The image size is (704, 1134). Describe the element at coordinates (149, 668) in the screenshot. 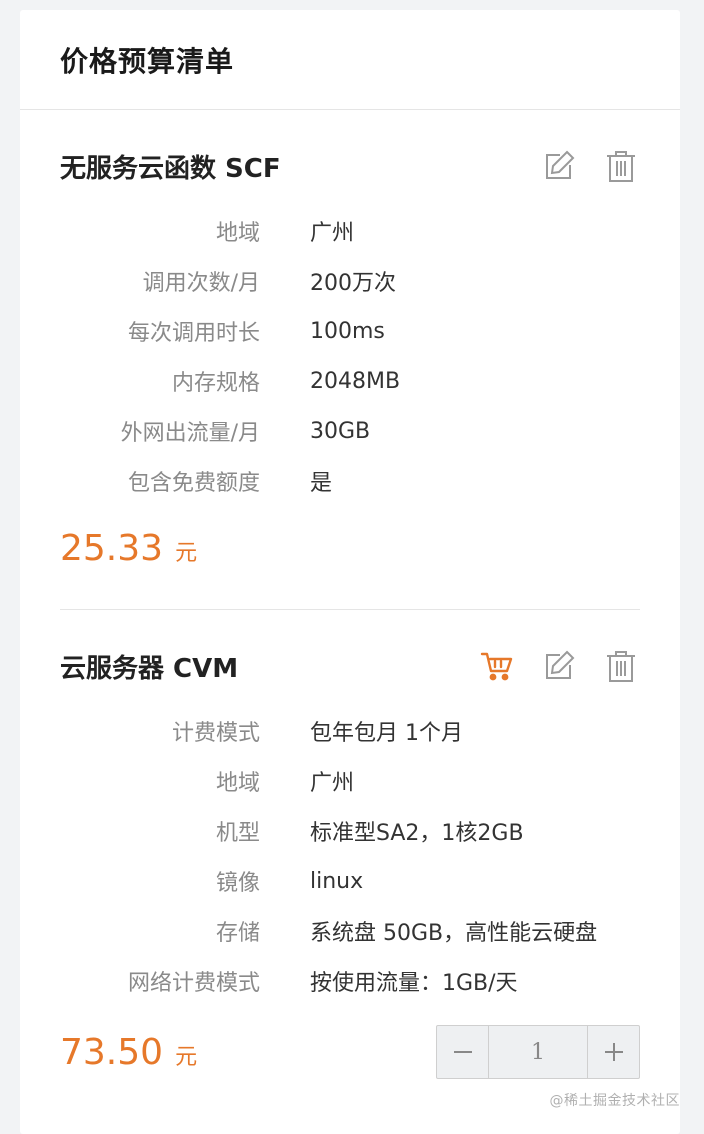

I see `card-title: 云服务器 CVM` at that location.